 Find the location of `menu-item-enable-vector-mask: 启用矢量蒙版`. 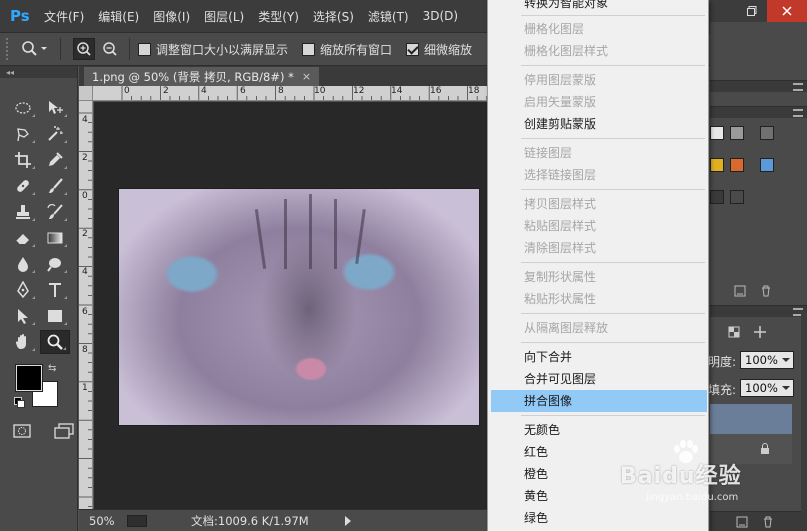

menu-item-enable-vector-mask: 启用矢量蒙版 is located at coordinates (599, 102).